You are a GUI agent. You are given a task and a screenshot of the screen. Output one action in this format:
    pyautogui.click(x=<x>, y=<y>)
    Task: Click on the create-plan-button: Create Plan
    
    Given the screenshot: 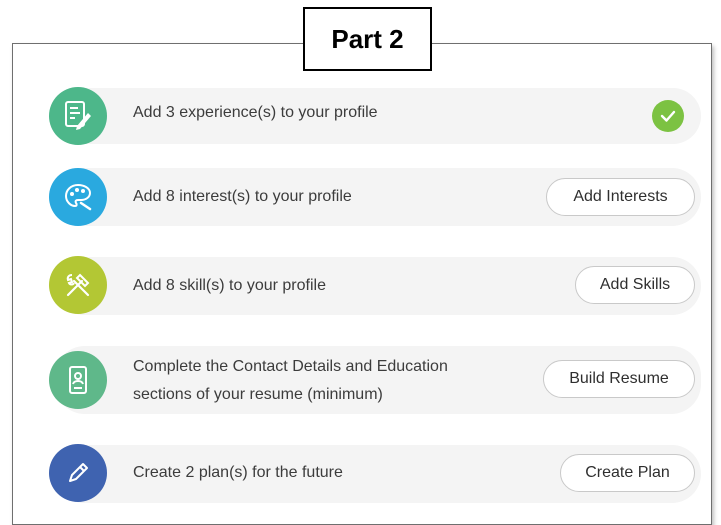 What is the action you would take?
    pyautogui.click(x=627, y=473)
    